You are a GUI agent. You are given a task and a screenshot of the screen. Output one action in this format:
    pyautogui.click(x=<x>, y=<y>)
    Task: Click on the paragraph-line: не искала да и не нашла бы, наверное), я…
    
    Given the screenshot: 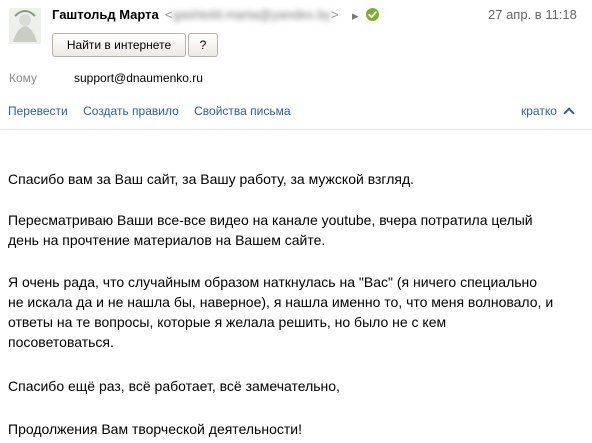 What is the action you would take?
    pyautogui.click(x=281, y=302)
    